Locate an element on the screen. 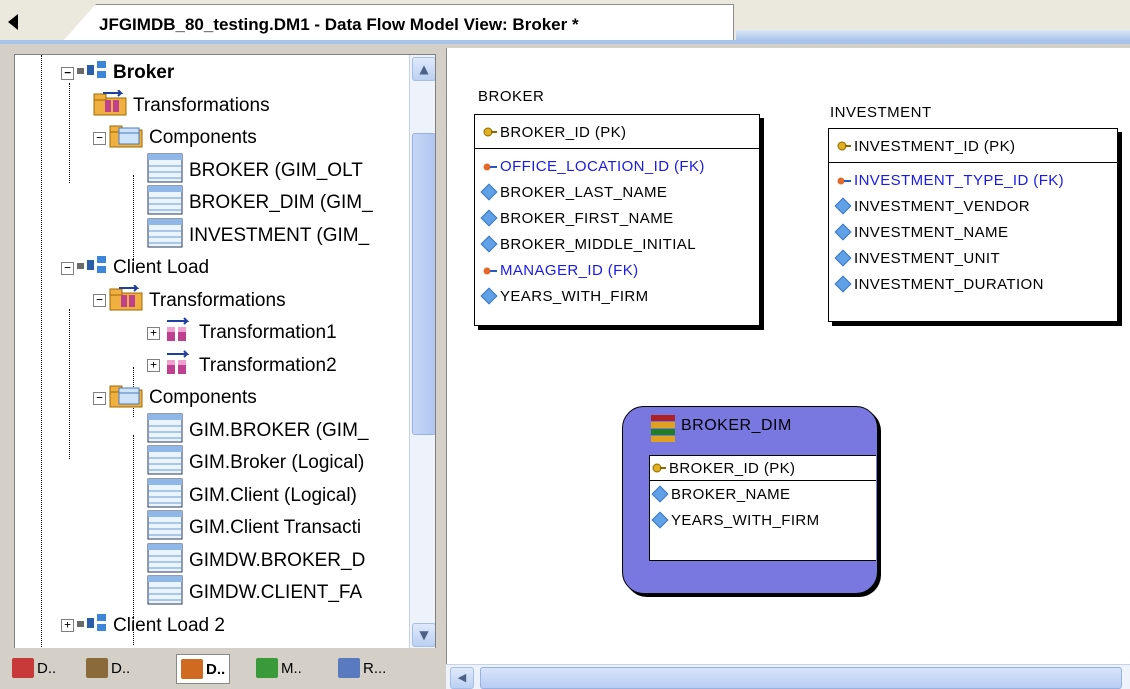 The image size is (1130, 689). components-folder-icon is located at coordinates (126, 398).